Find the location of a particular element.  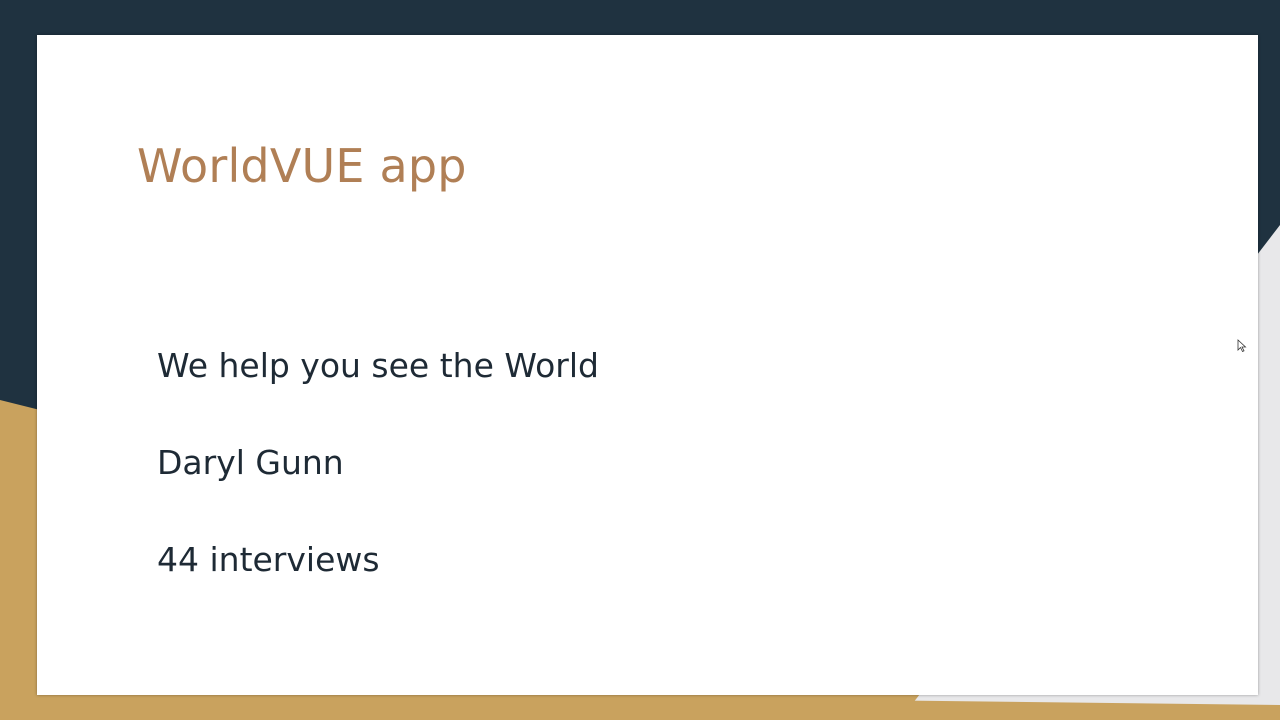

mouse-pointer-icon is located at coordinates (1242, 346).